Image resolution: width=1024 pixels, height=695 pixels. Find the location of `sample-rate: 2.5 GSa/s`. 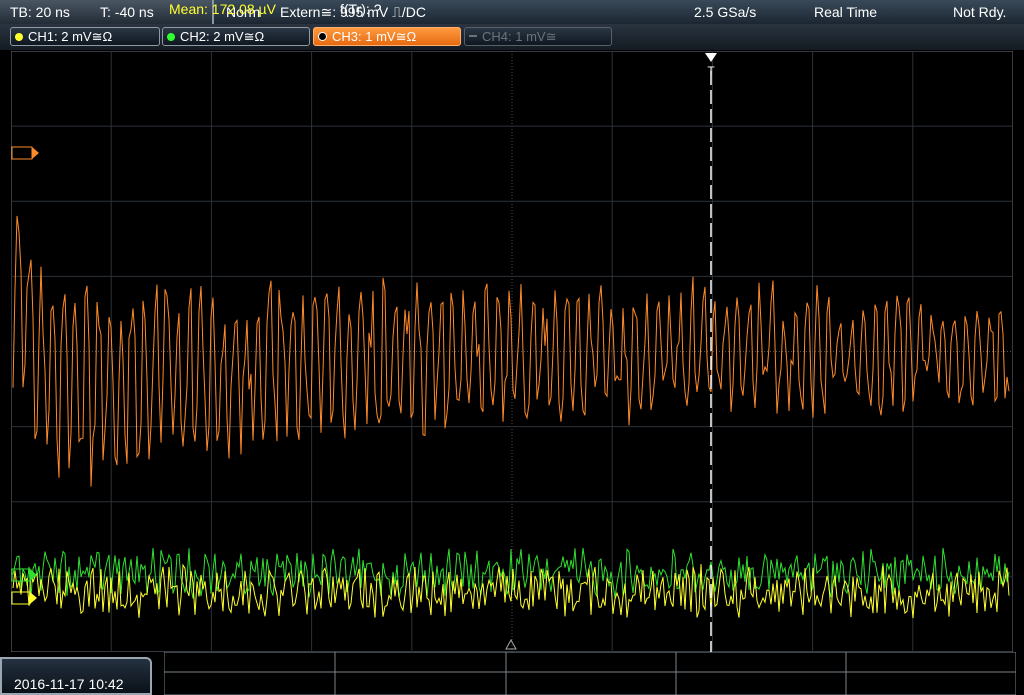

sample-rate: 2.5 GSa/s is located at coordinates (725, 12).